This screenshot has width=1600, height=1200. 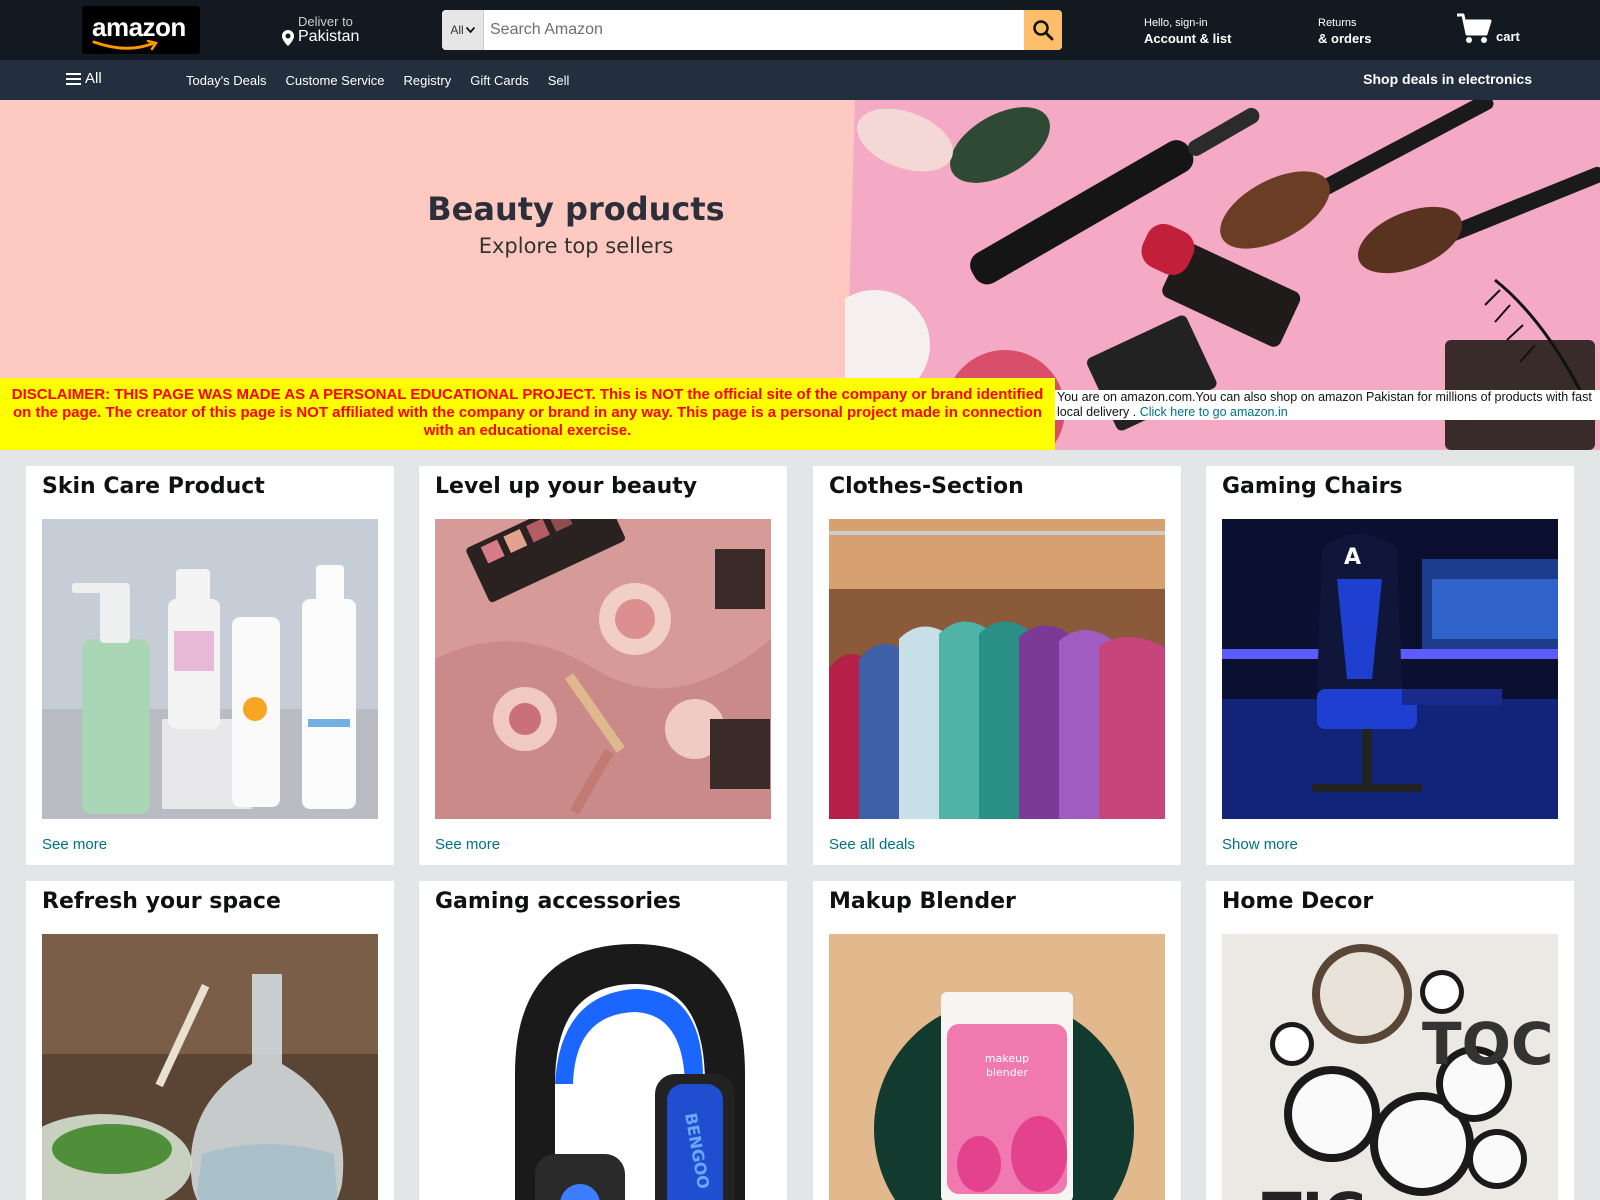 I want to click on card-title: Gaming Chairs, so click(x=1312, y=486).